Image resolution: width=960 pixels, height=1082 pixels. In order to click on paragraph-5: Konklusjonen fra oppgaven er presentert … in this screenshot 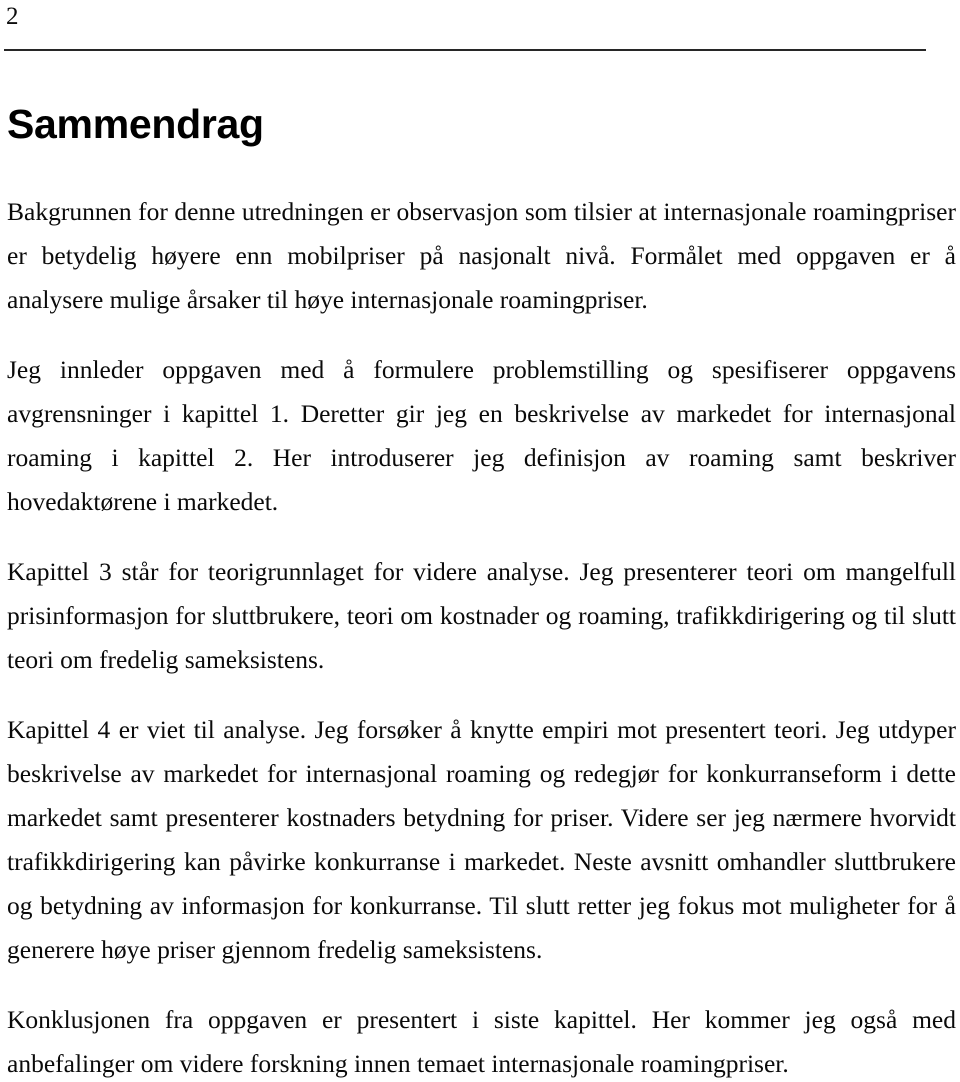, I will do `click(481, 1041)`.